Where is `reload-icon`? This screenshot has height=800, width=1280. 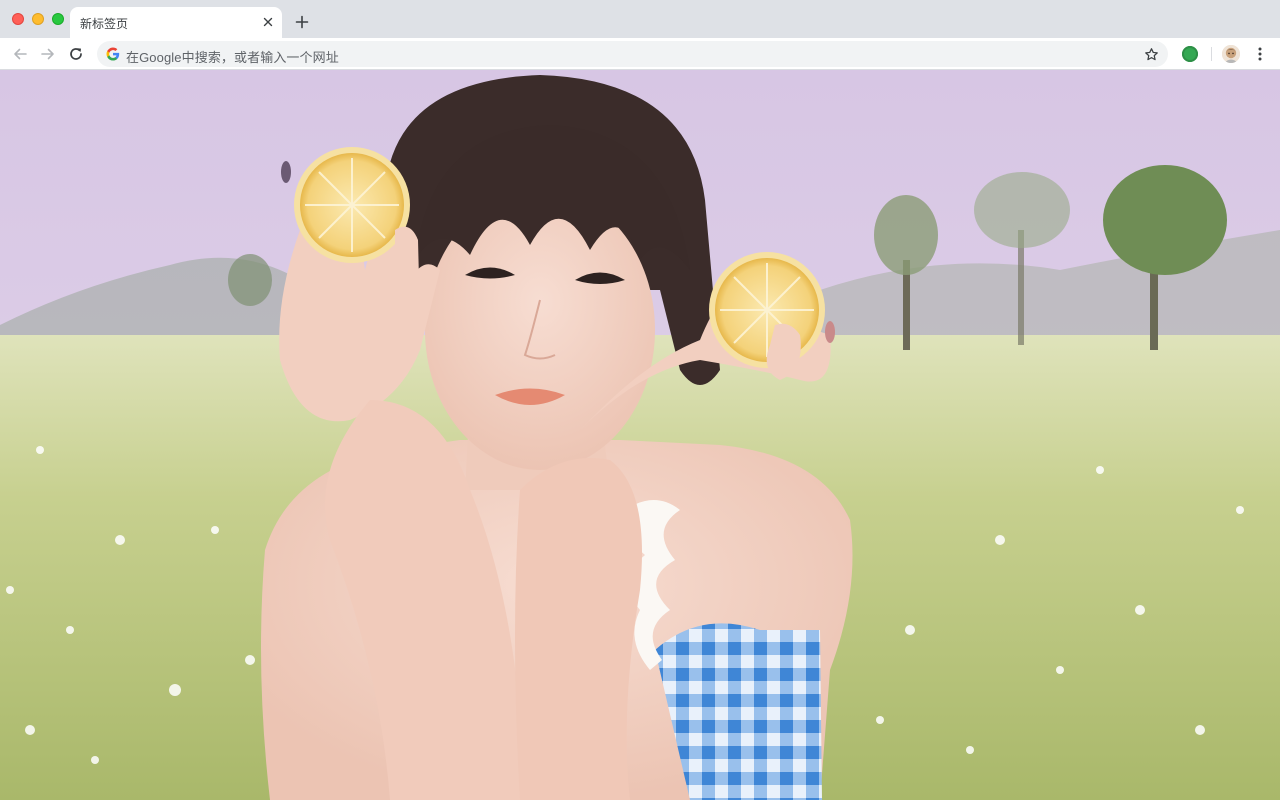
reload-icon is located at coordinates (76, 54).